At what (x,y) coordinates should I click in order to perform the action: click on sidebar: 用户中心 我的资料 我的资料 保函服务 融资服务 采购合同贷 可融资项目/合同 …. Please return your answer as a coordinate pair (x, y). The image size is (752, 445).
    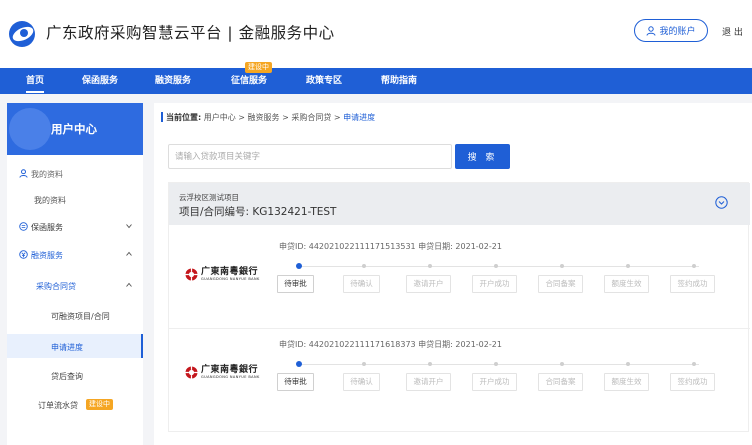
    Looking at the image, I should click on (75, 274).